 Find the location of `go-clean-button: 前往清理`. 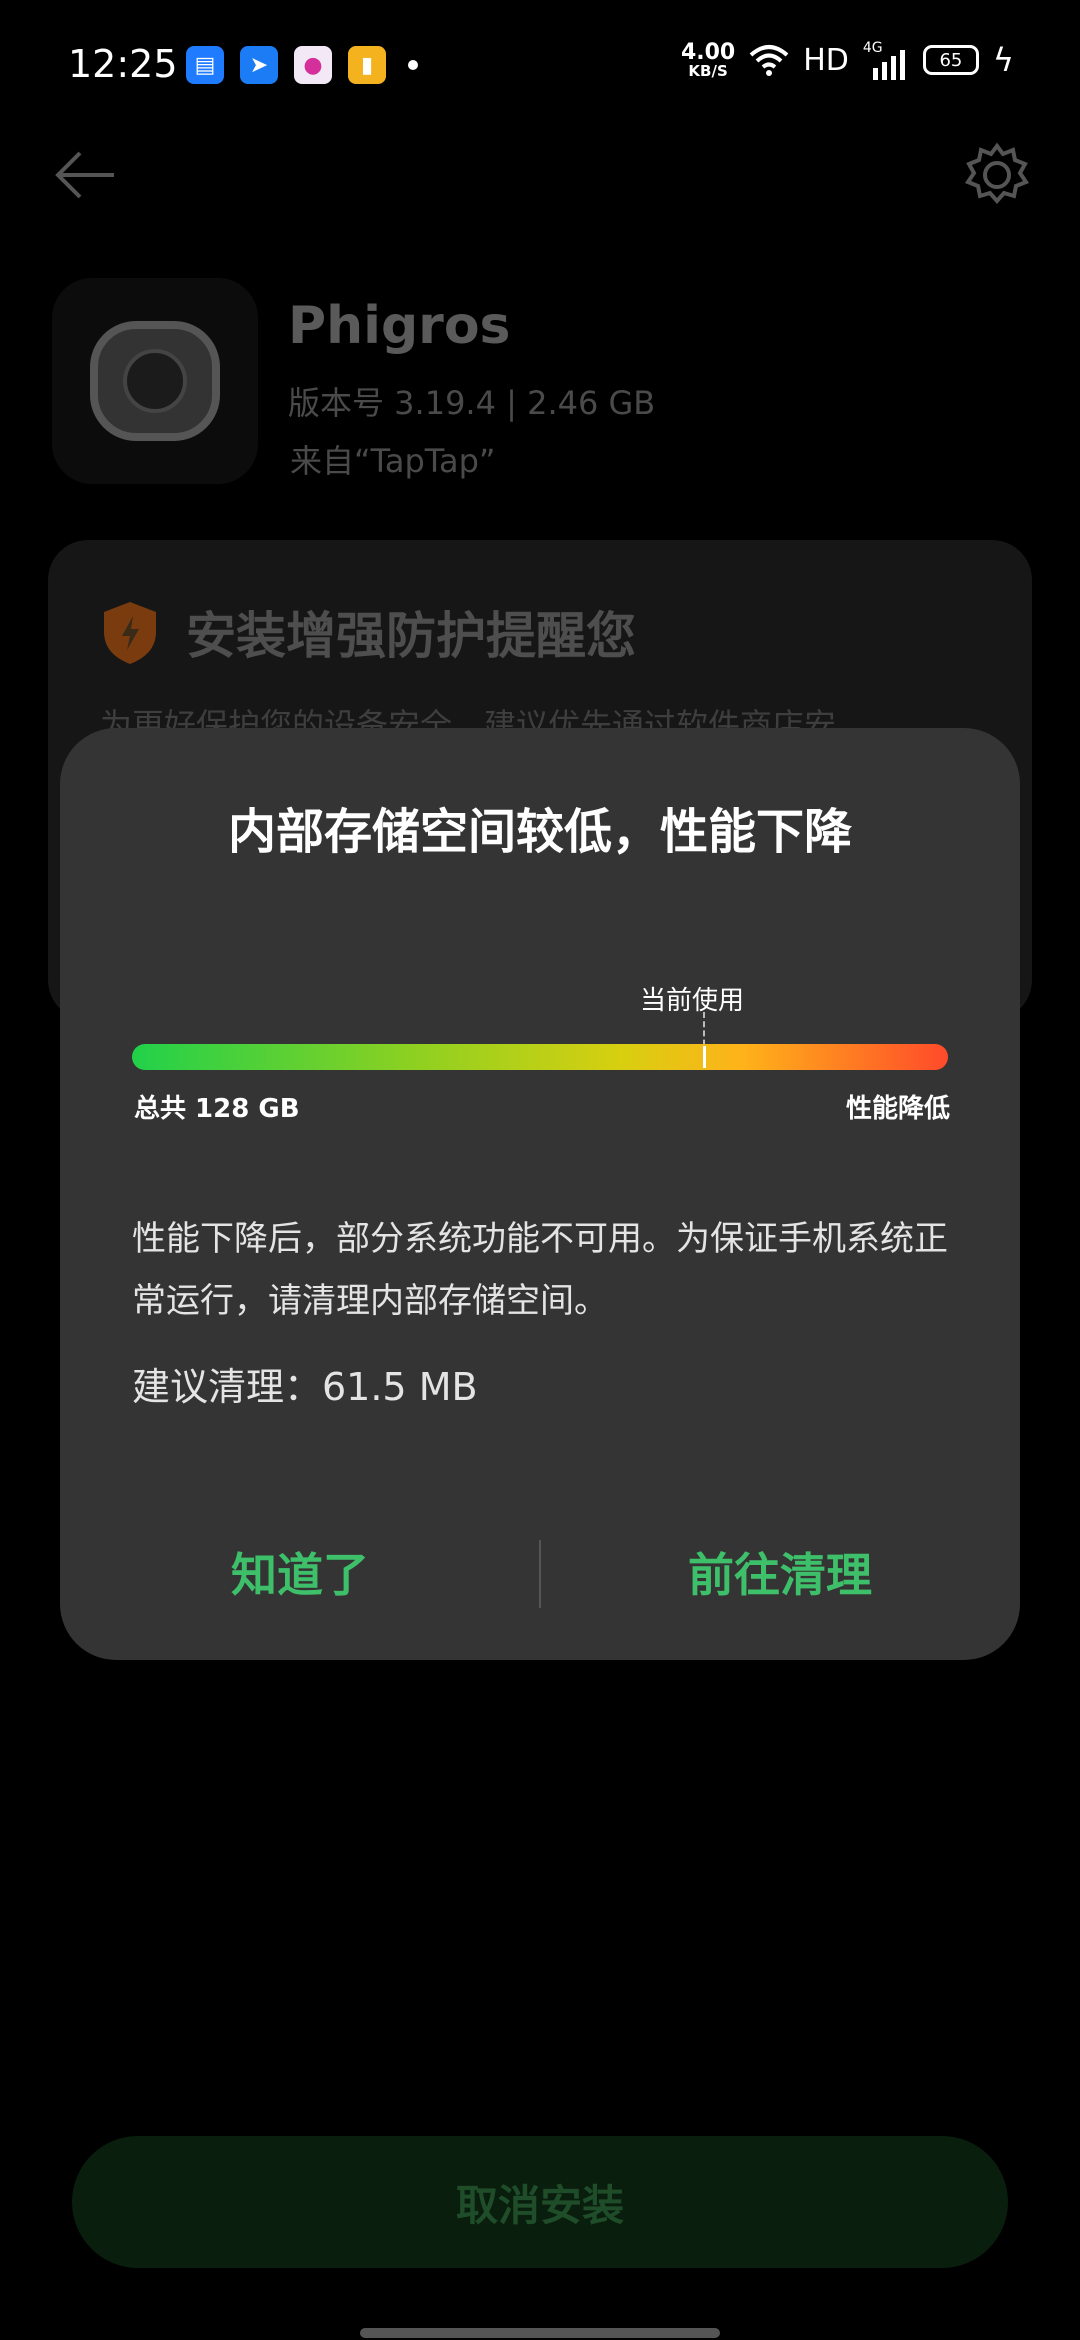

go-clean-button: 前往清理 is located at coordinates (780, 1572).